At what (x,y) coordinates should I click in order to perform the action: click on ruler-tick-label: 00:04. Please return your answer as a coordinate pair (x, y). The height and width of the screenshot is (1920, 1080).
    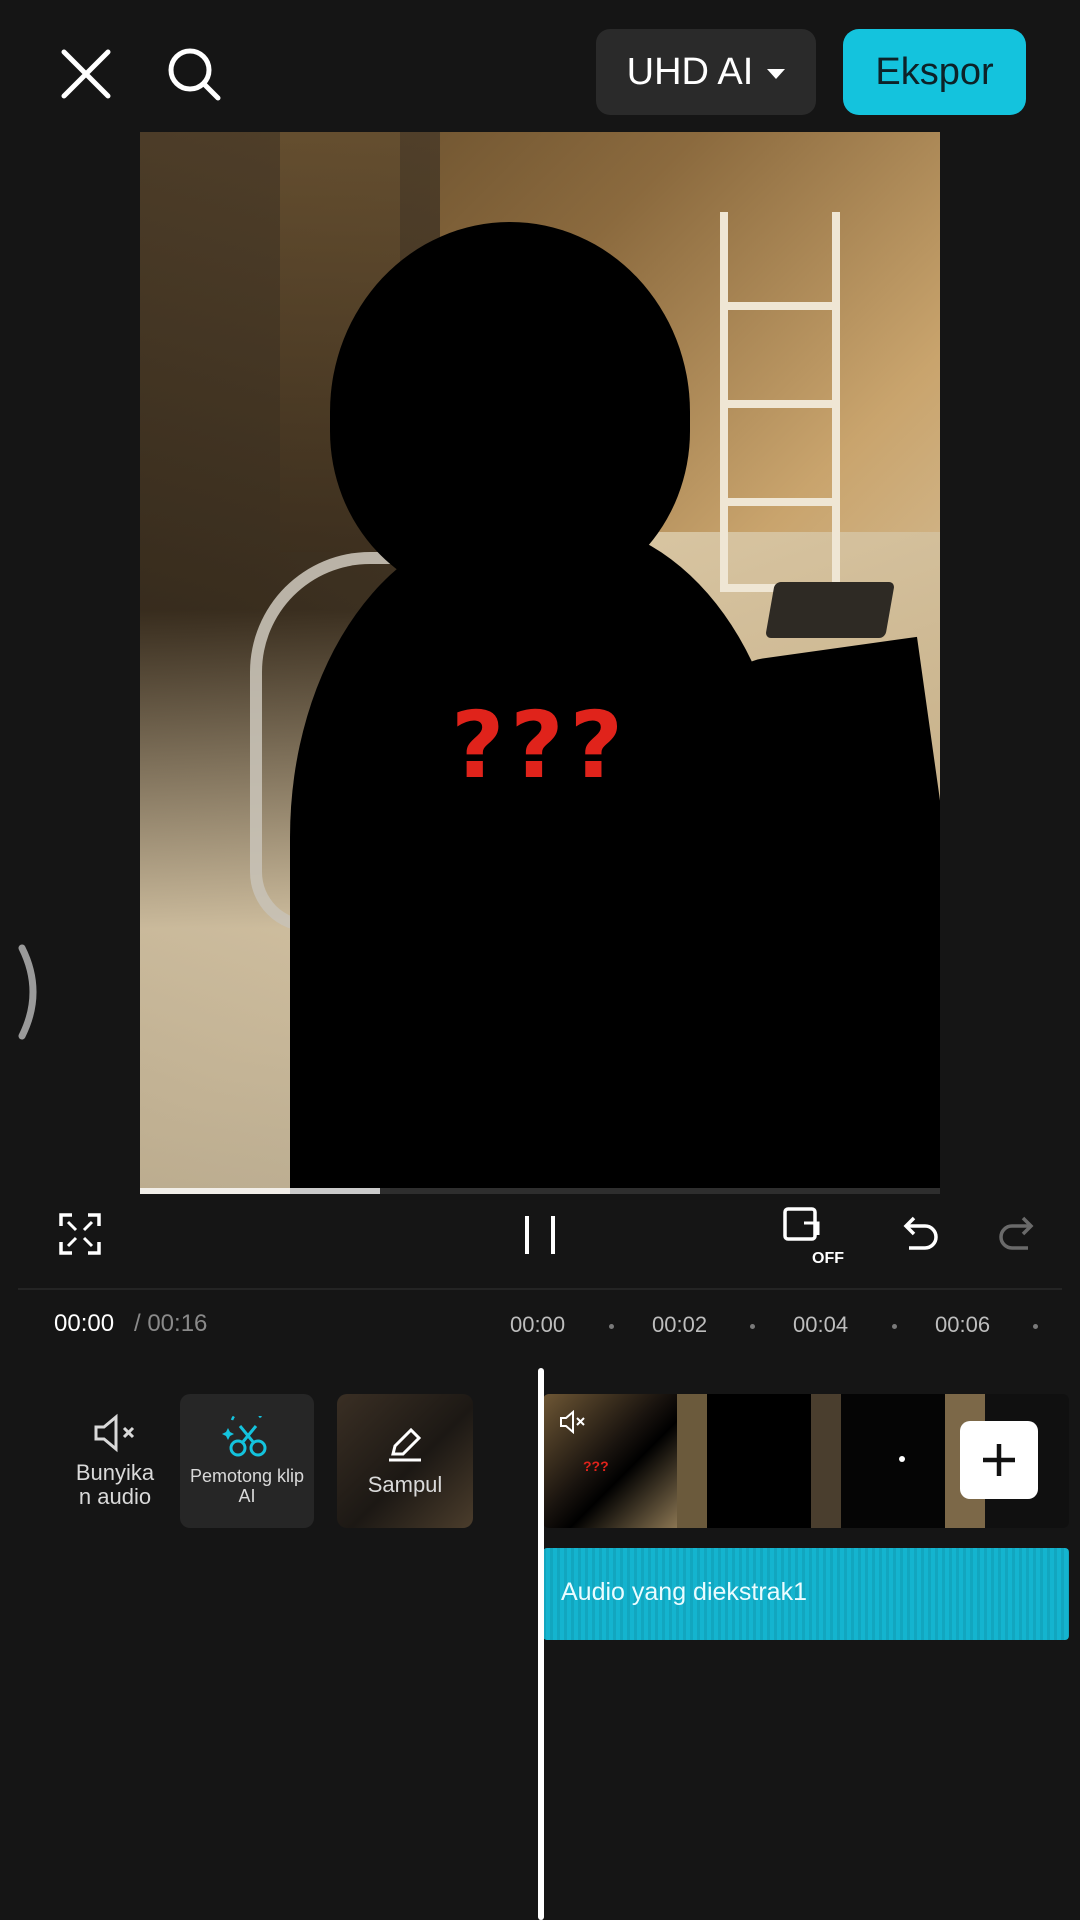
    Looking at the image, I should click on (821, 1324).